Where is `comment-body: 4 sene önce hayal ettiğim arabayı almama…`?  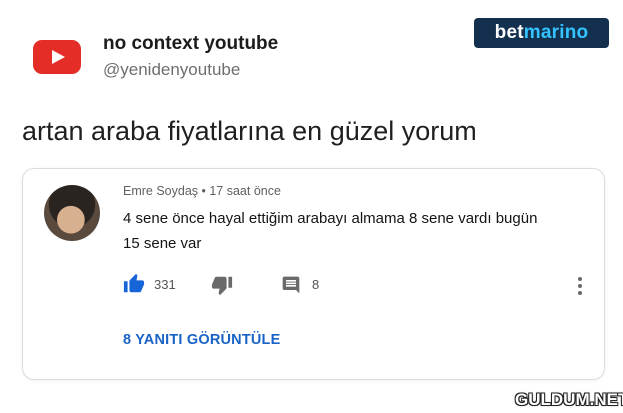
comment-body: 4 sene önce hayal ettiğim arabayı almama… is located at coordinates (330, 231).